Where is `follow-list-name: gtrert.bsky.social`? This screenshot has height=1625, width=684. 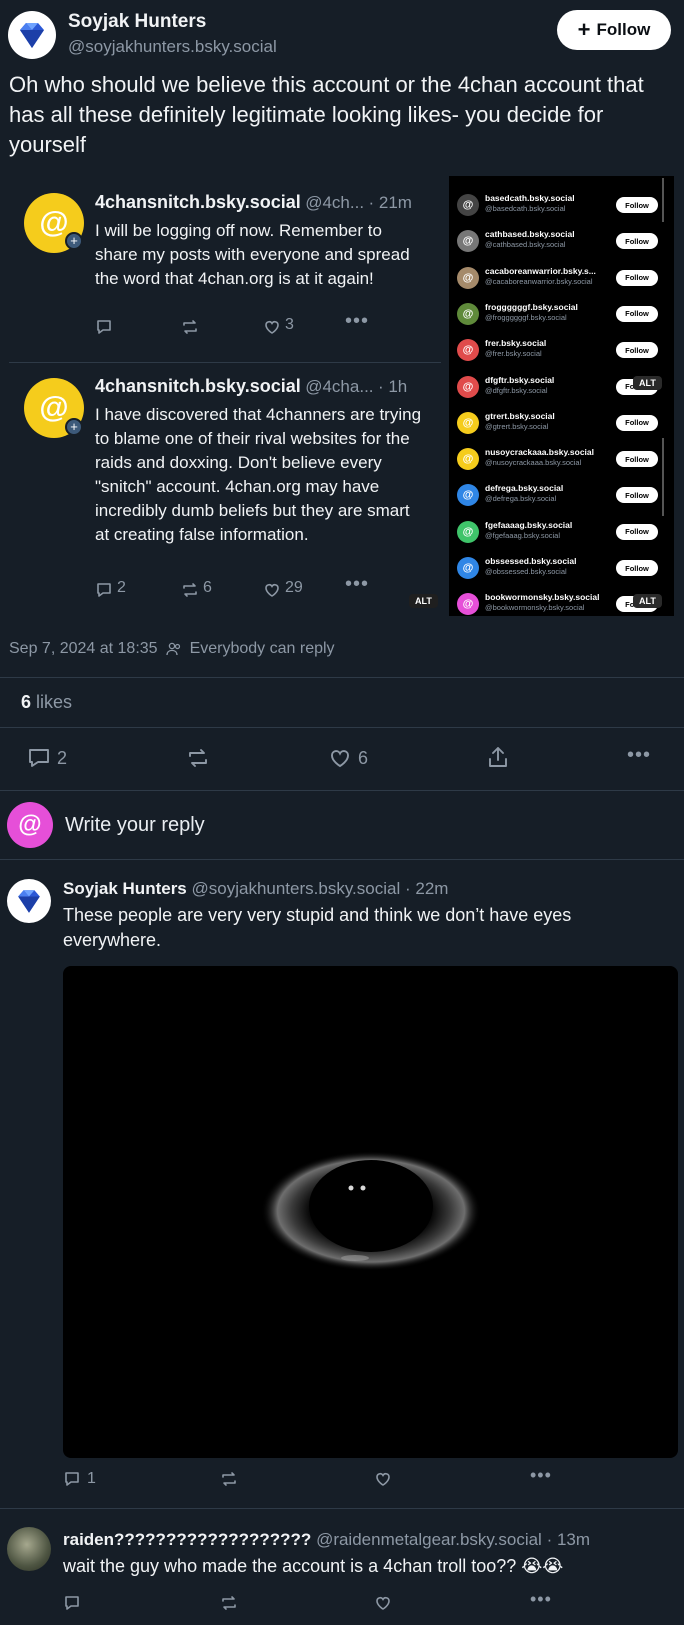
follow-list-name: gtrert.bsky.social is located at coordinates (520, 415).